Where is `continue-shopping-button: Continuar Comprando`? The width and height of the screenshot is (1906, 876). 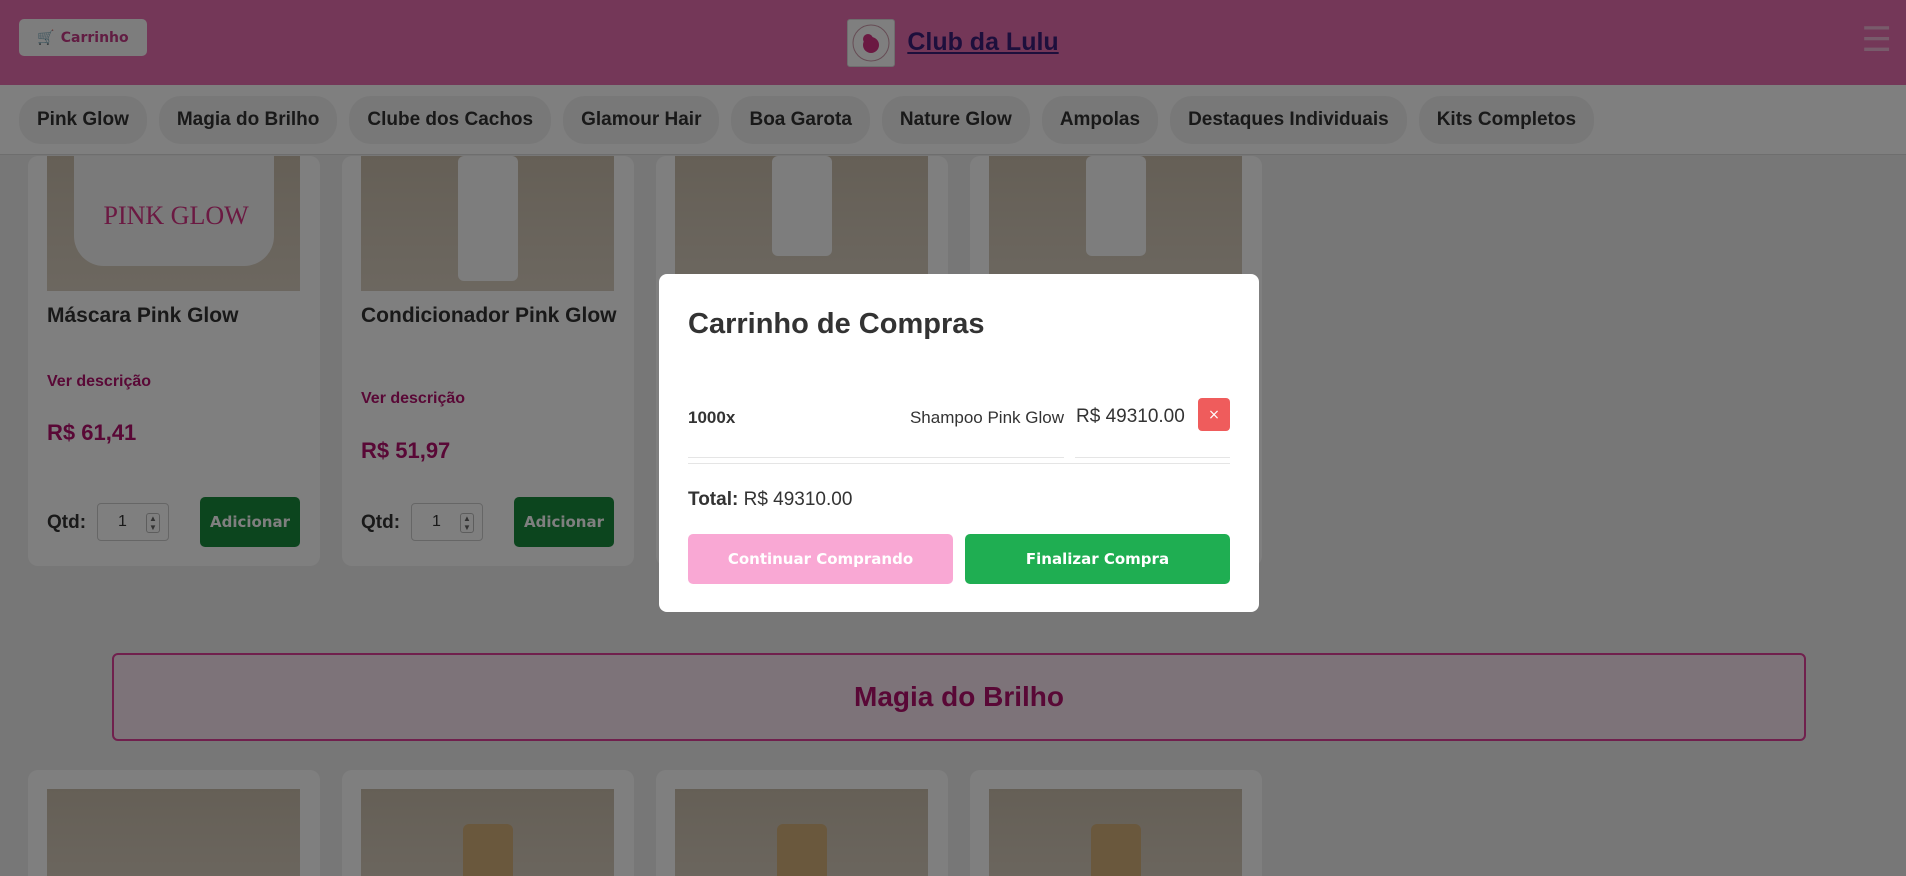 continue-shopping-button: Continuar Comprando is located at coordinates (820, 559).